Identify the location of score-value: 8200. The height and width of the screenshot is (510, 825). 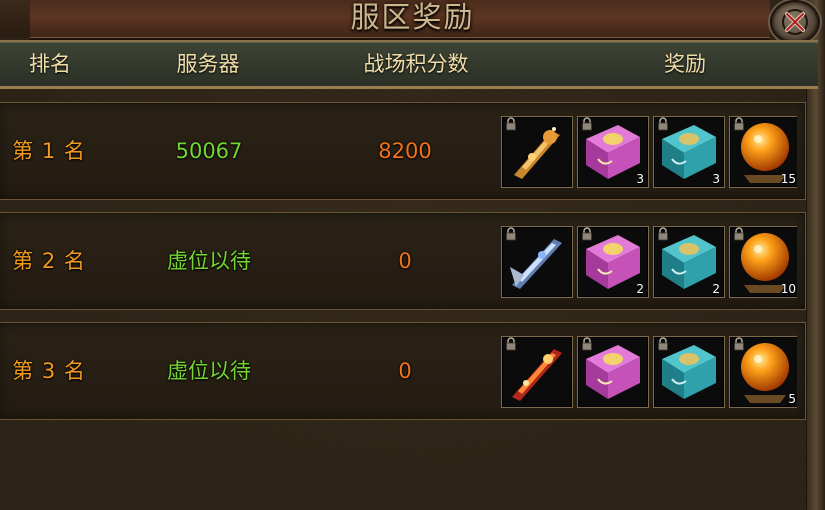
(405, 151).